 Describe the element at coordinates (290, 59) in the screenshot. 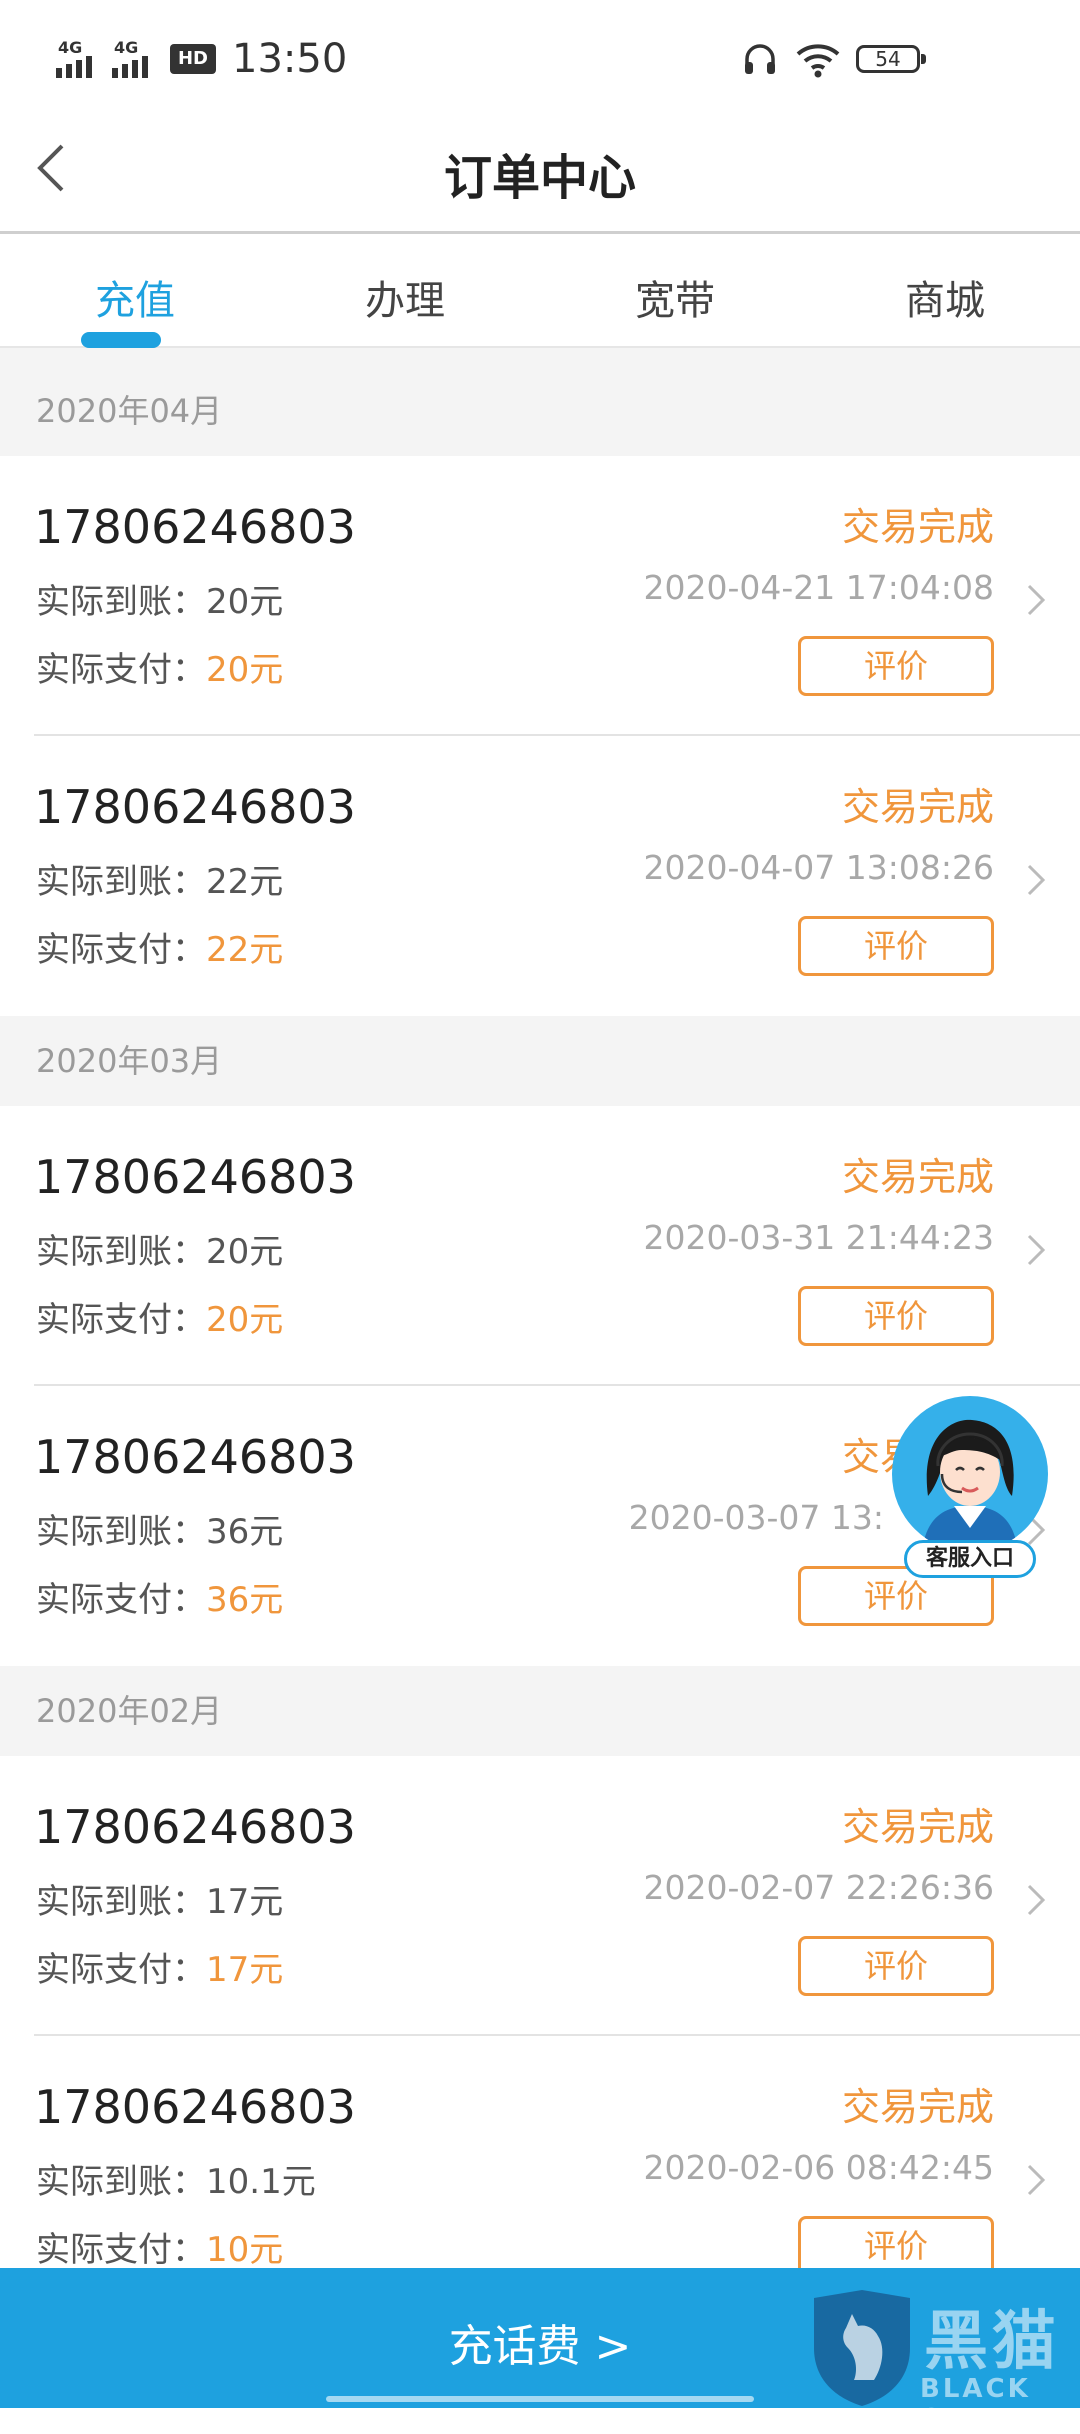

I see `status-time: 13:50` at that location.